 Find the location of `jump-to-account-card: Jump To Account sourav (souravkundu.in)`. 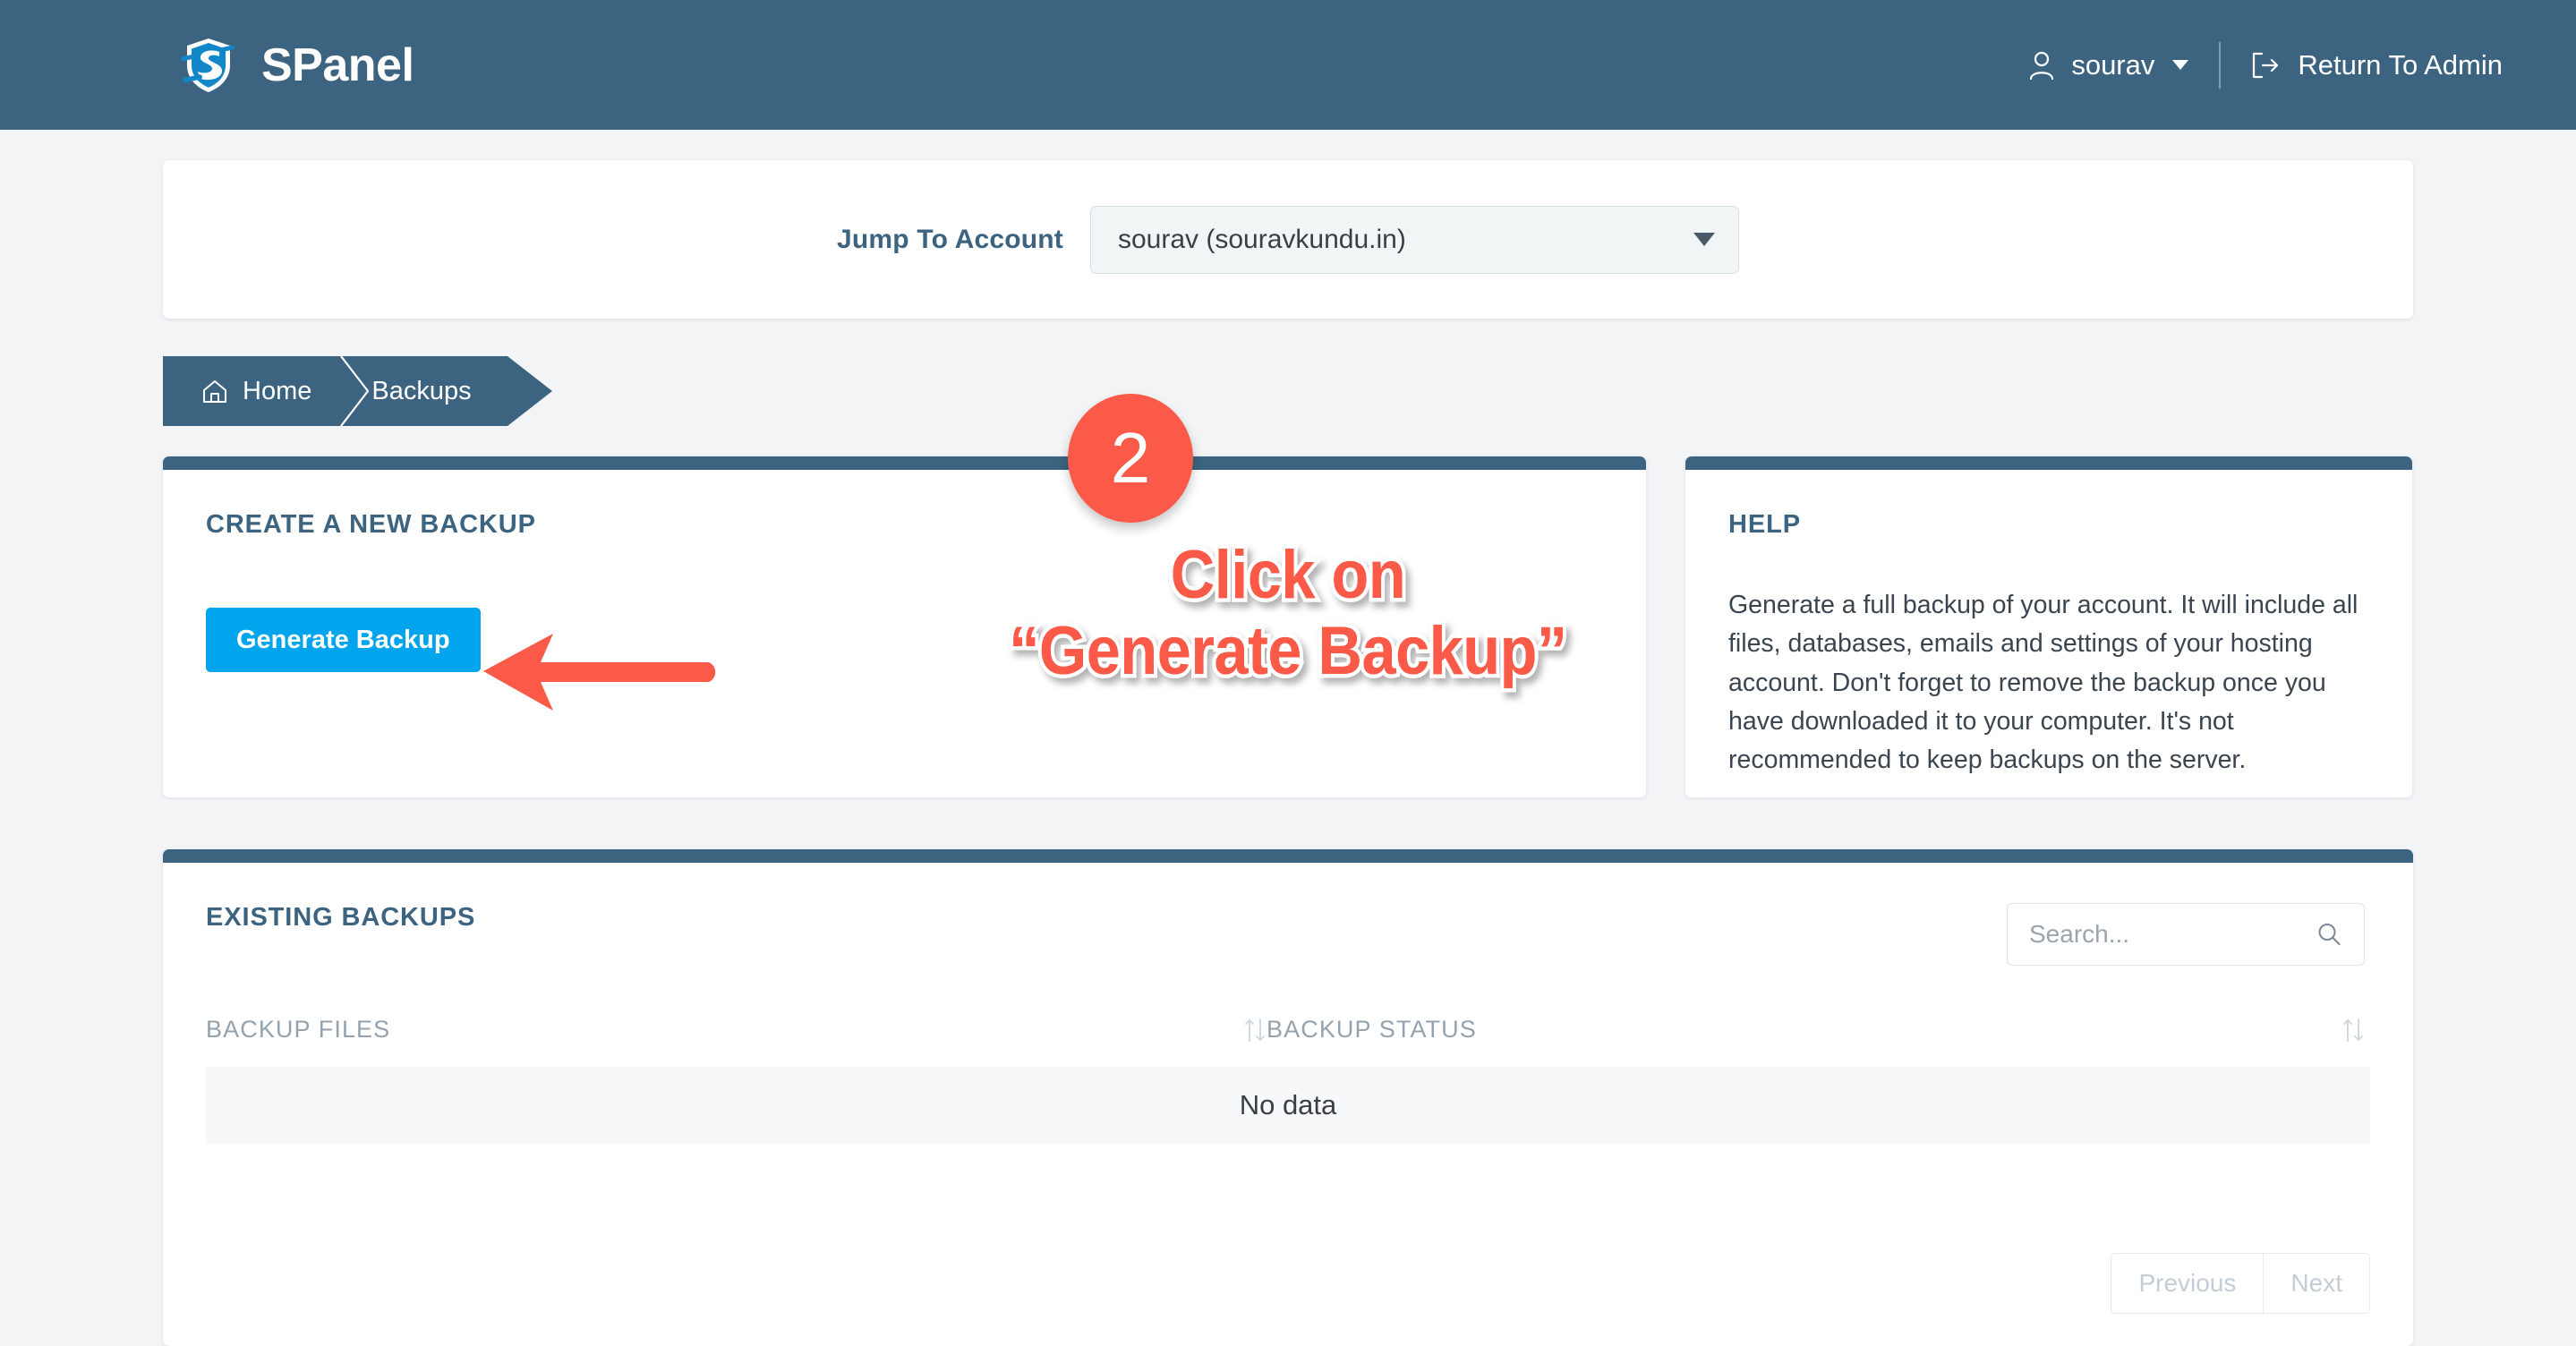

jump-to-account-card: Jump To Account sourav (souravkundu.in) is located at coordinates (1288, 239).